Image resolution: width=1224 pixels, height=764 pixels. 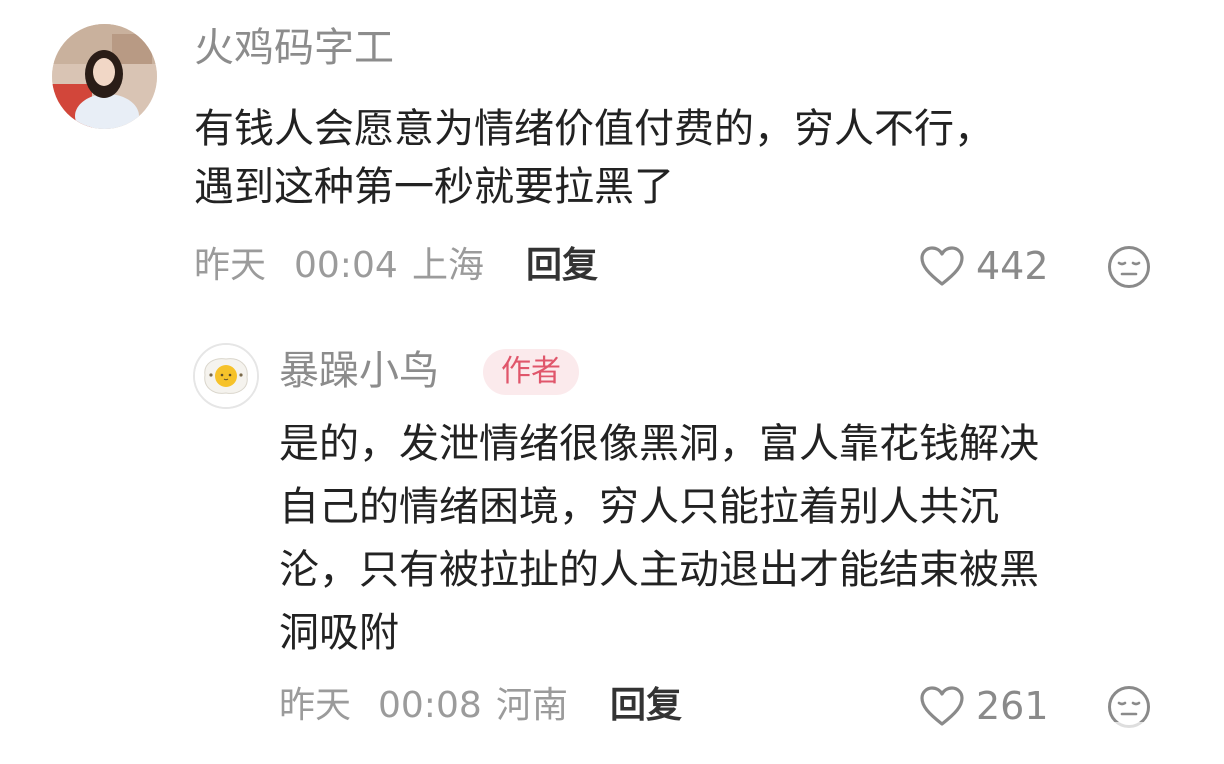 What do you see at coordinates (532, 705) in the screenshot?
I see `reply-location: 河南` at bounding box center [532, 705].